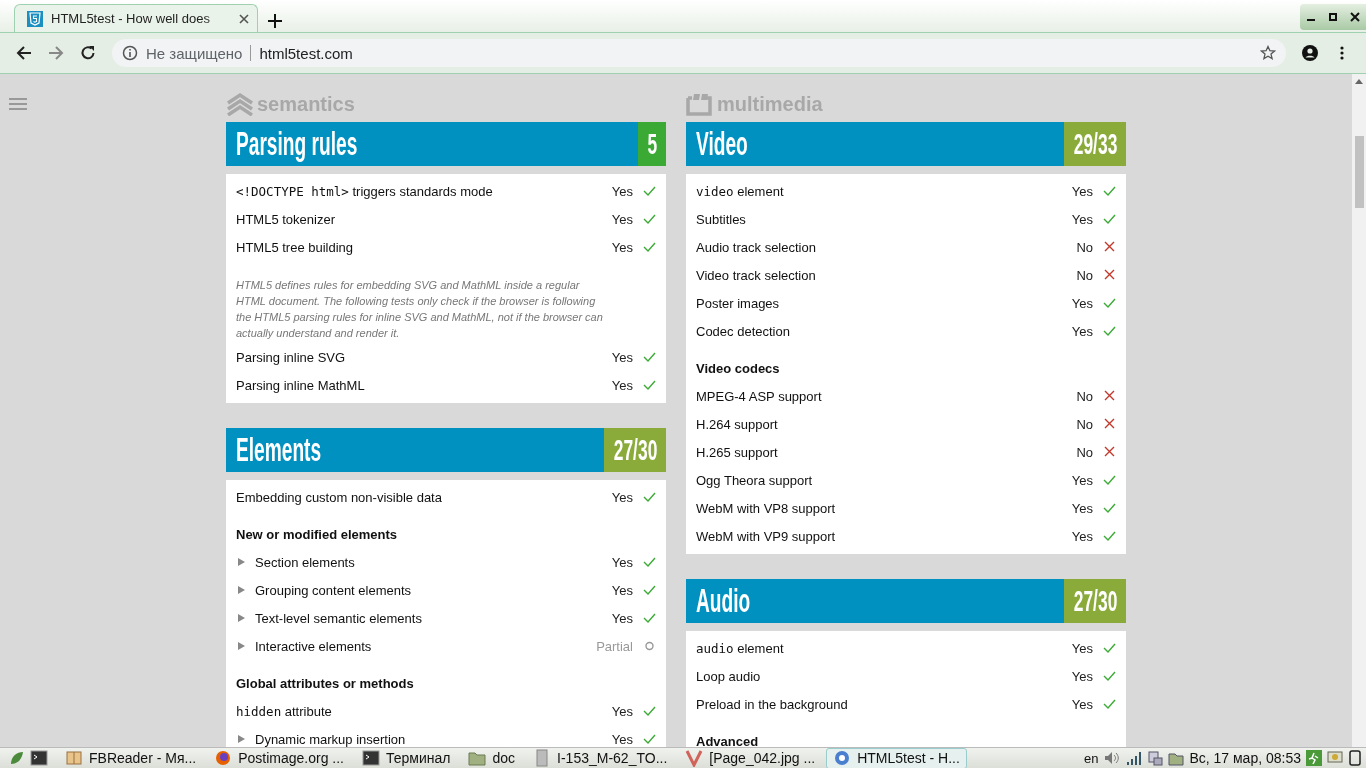 Image resolution: width=1366 pixels, height=768 pixels. Describe the element at coordinates (325, 683) in the screenshot. I see `group-heading: Global attributes or methods` at that location.